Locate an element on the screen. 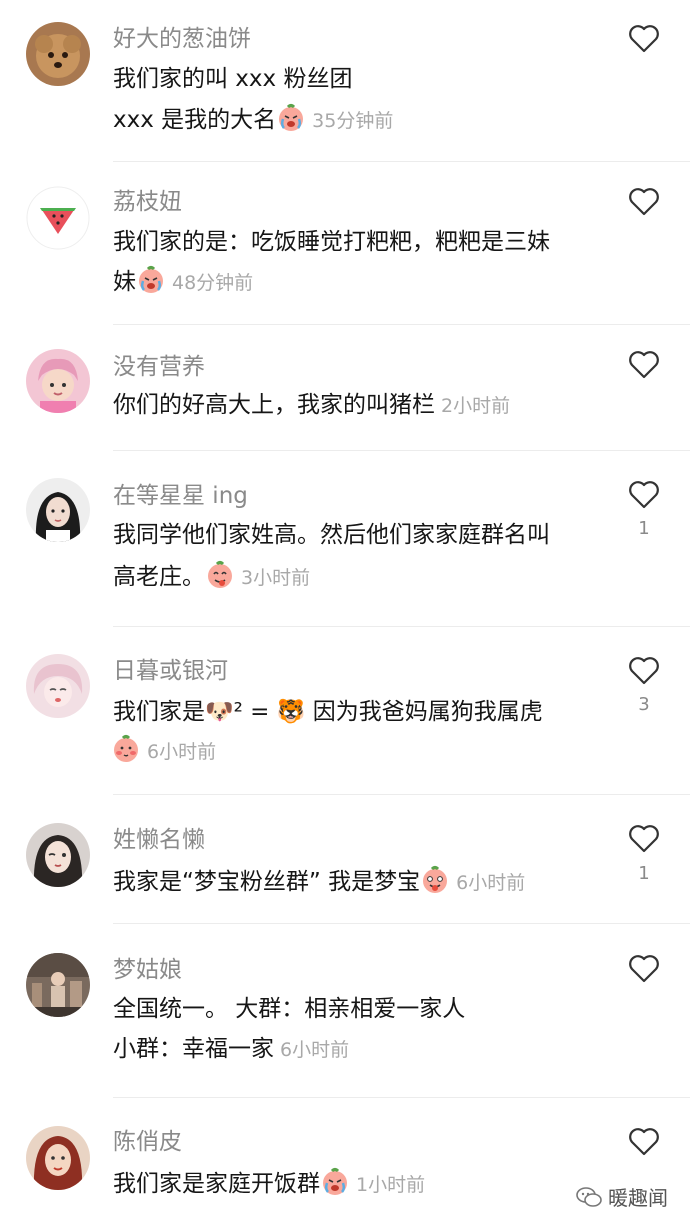 Image resolution: width=690 pixels, height=1223 pixels. username: 陈俏皮 is located at coordinates (147, 1142).